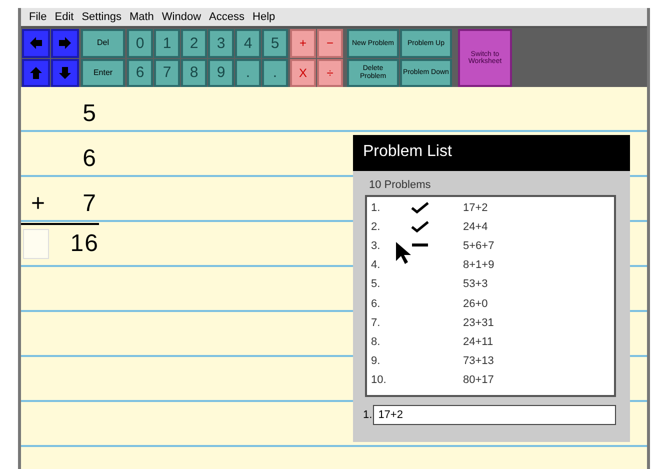  Describe the element at coordinates (490, 284) in the screenshot. I see `problem-item: 5. 53+3` at that location.